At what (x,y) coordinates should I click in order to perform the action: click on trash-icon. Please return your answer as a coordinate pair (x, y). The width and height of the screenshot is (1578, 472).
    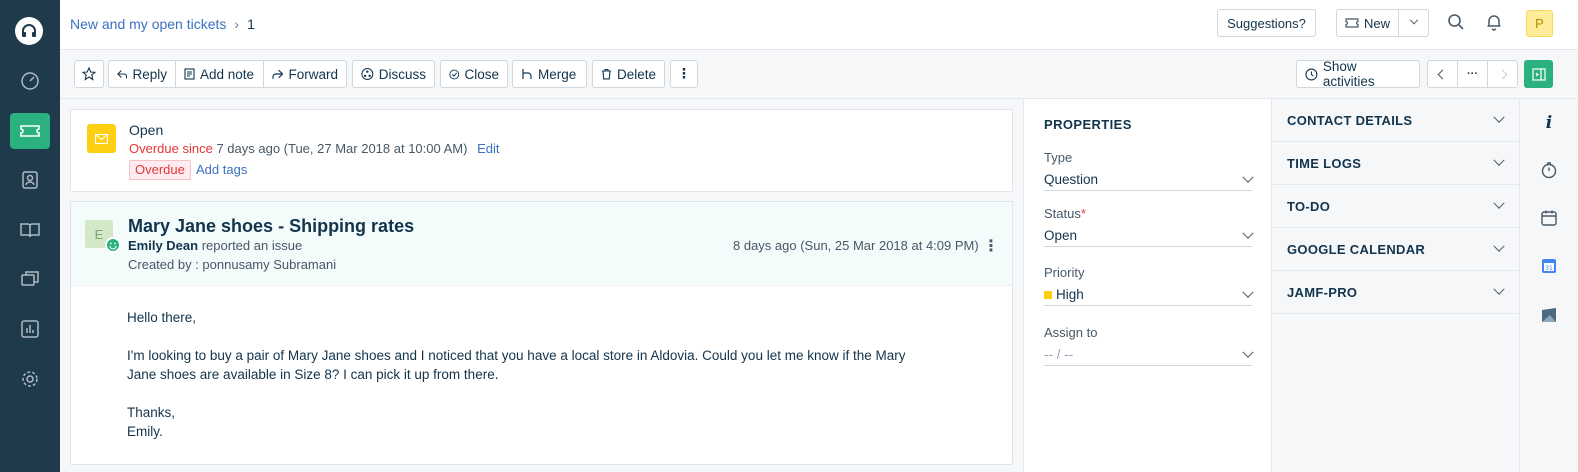
    Looking at the image, I should click on (606, 74).